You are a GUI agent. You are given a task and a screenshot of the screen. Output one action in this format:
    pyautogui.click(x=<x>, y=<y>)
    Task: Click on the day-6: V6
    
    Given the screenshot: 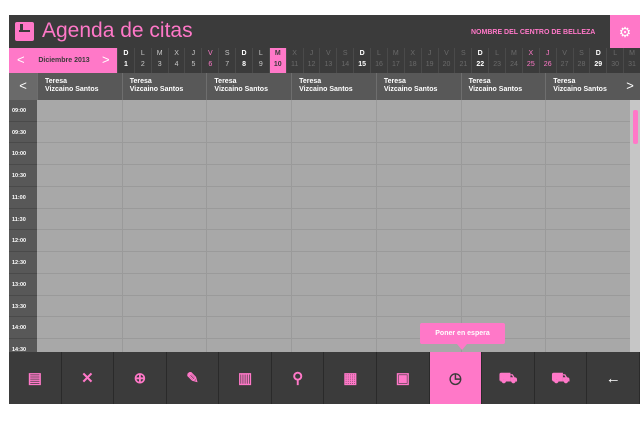 What is the action you would take?
    pyautogui.click(x=209, y=60)
    